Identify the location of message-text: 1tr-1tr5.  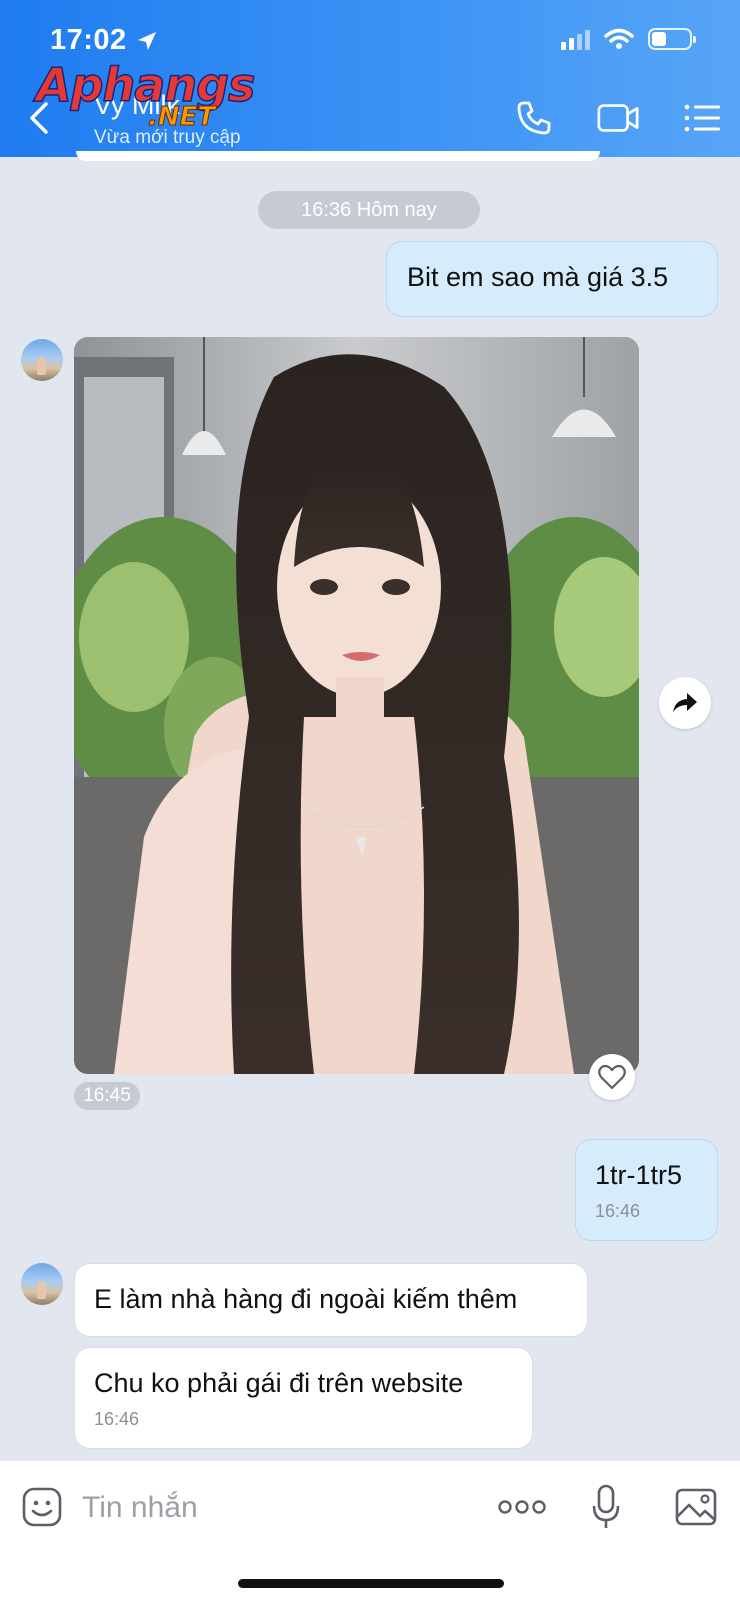
(639, 1175).